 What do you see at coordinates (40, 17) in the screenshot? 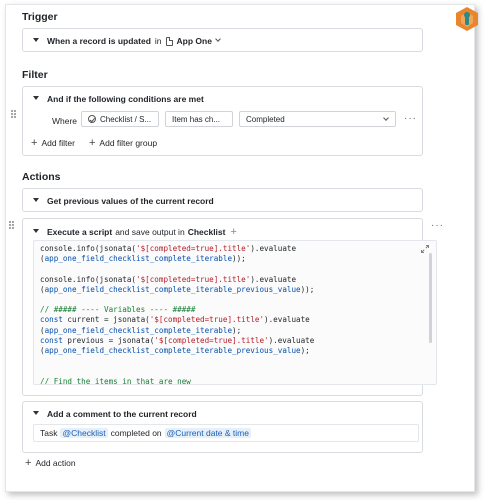
I see `trigger-section-title: Trigger` at bounding box center [40, 17].